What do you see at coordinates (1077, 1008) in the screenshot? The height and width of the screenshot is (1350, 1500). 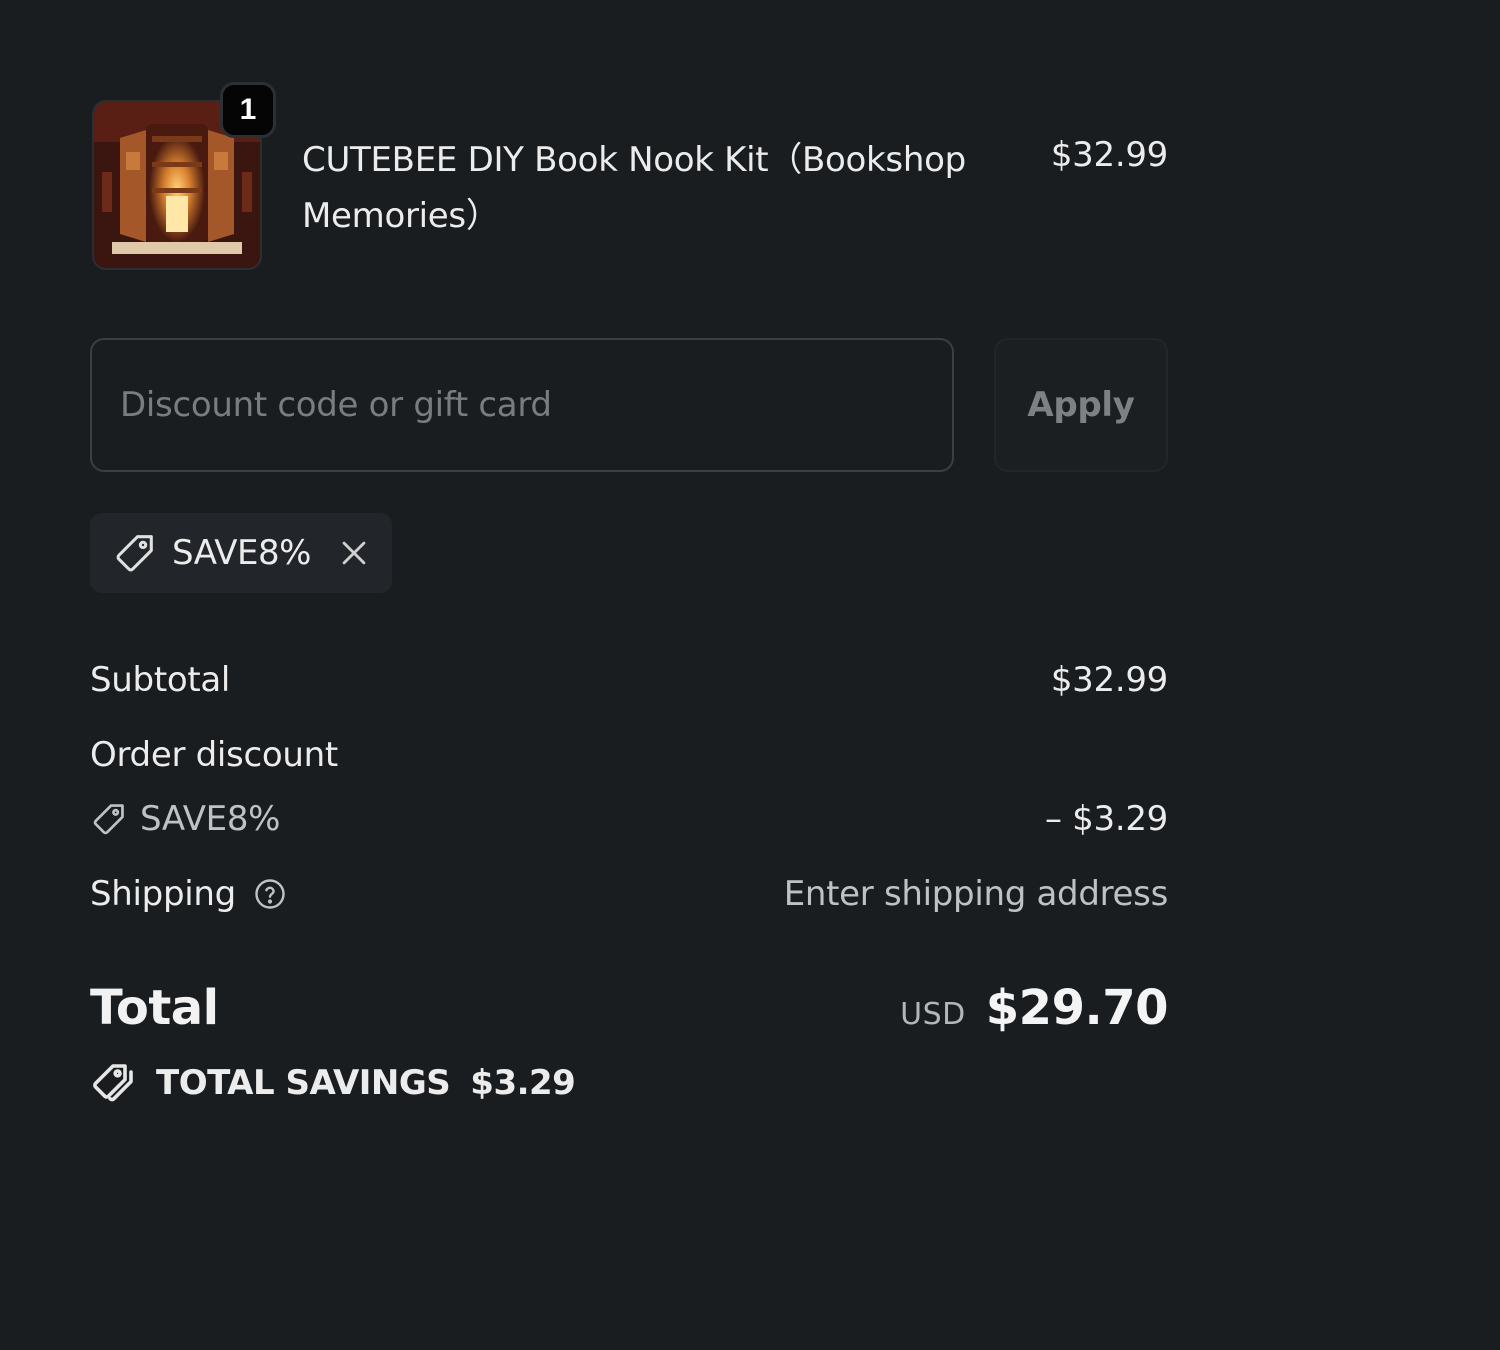 I see `total-amount: $29.70` at bounding box center [1077, 1008].